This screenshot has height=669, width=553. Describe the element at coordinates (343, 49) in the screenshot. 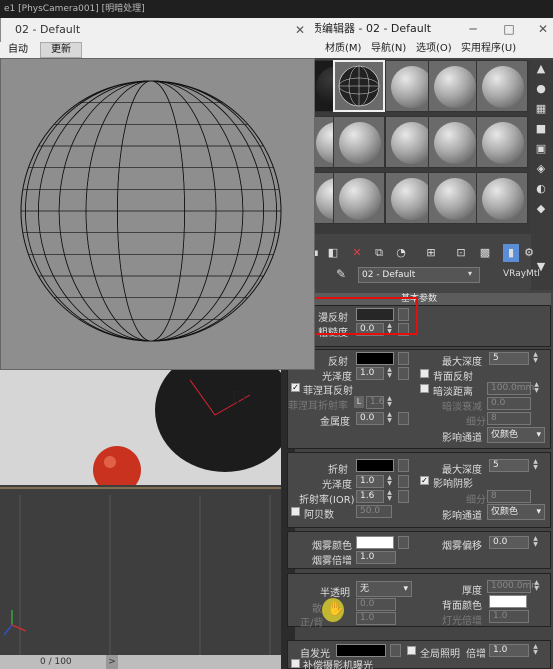

I see `menu-material: 材质(M)` at that location.